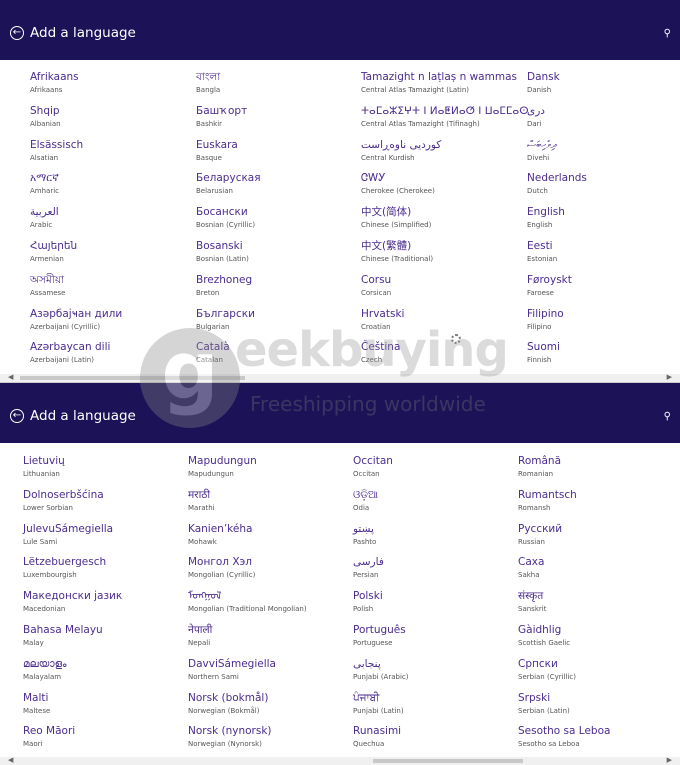  I want to click on language-item: Bahasa Melayu Malay, so click(105, 636).